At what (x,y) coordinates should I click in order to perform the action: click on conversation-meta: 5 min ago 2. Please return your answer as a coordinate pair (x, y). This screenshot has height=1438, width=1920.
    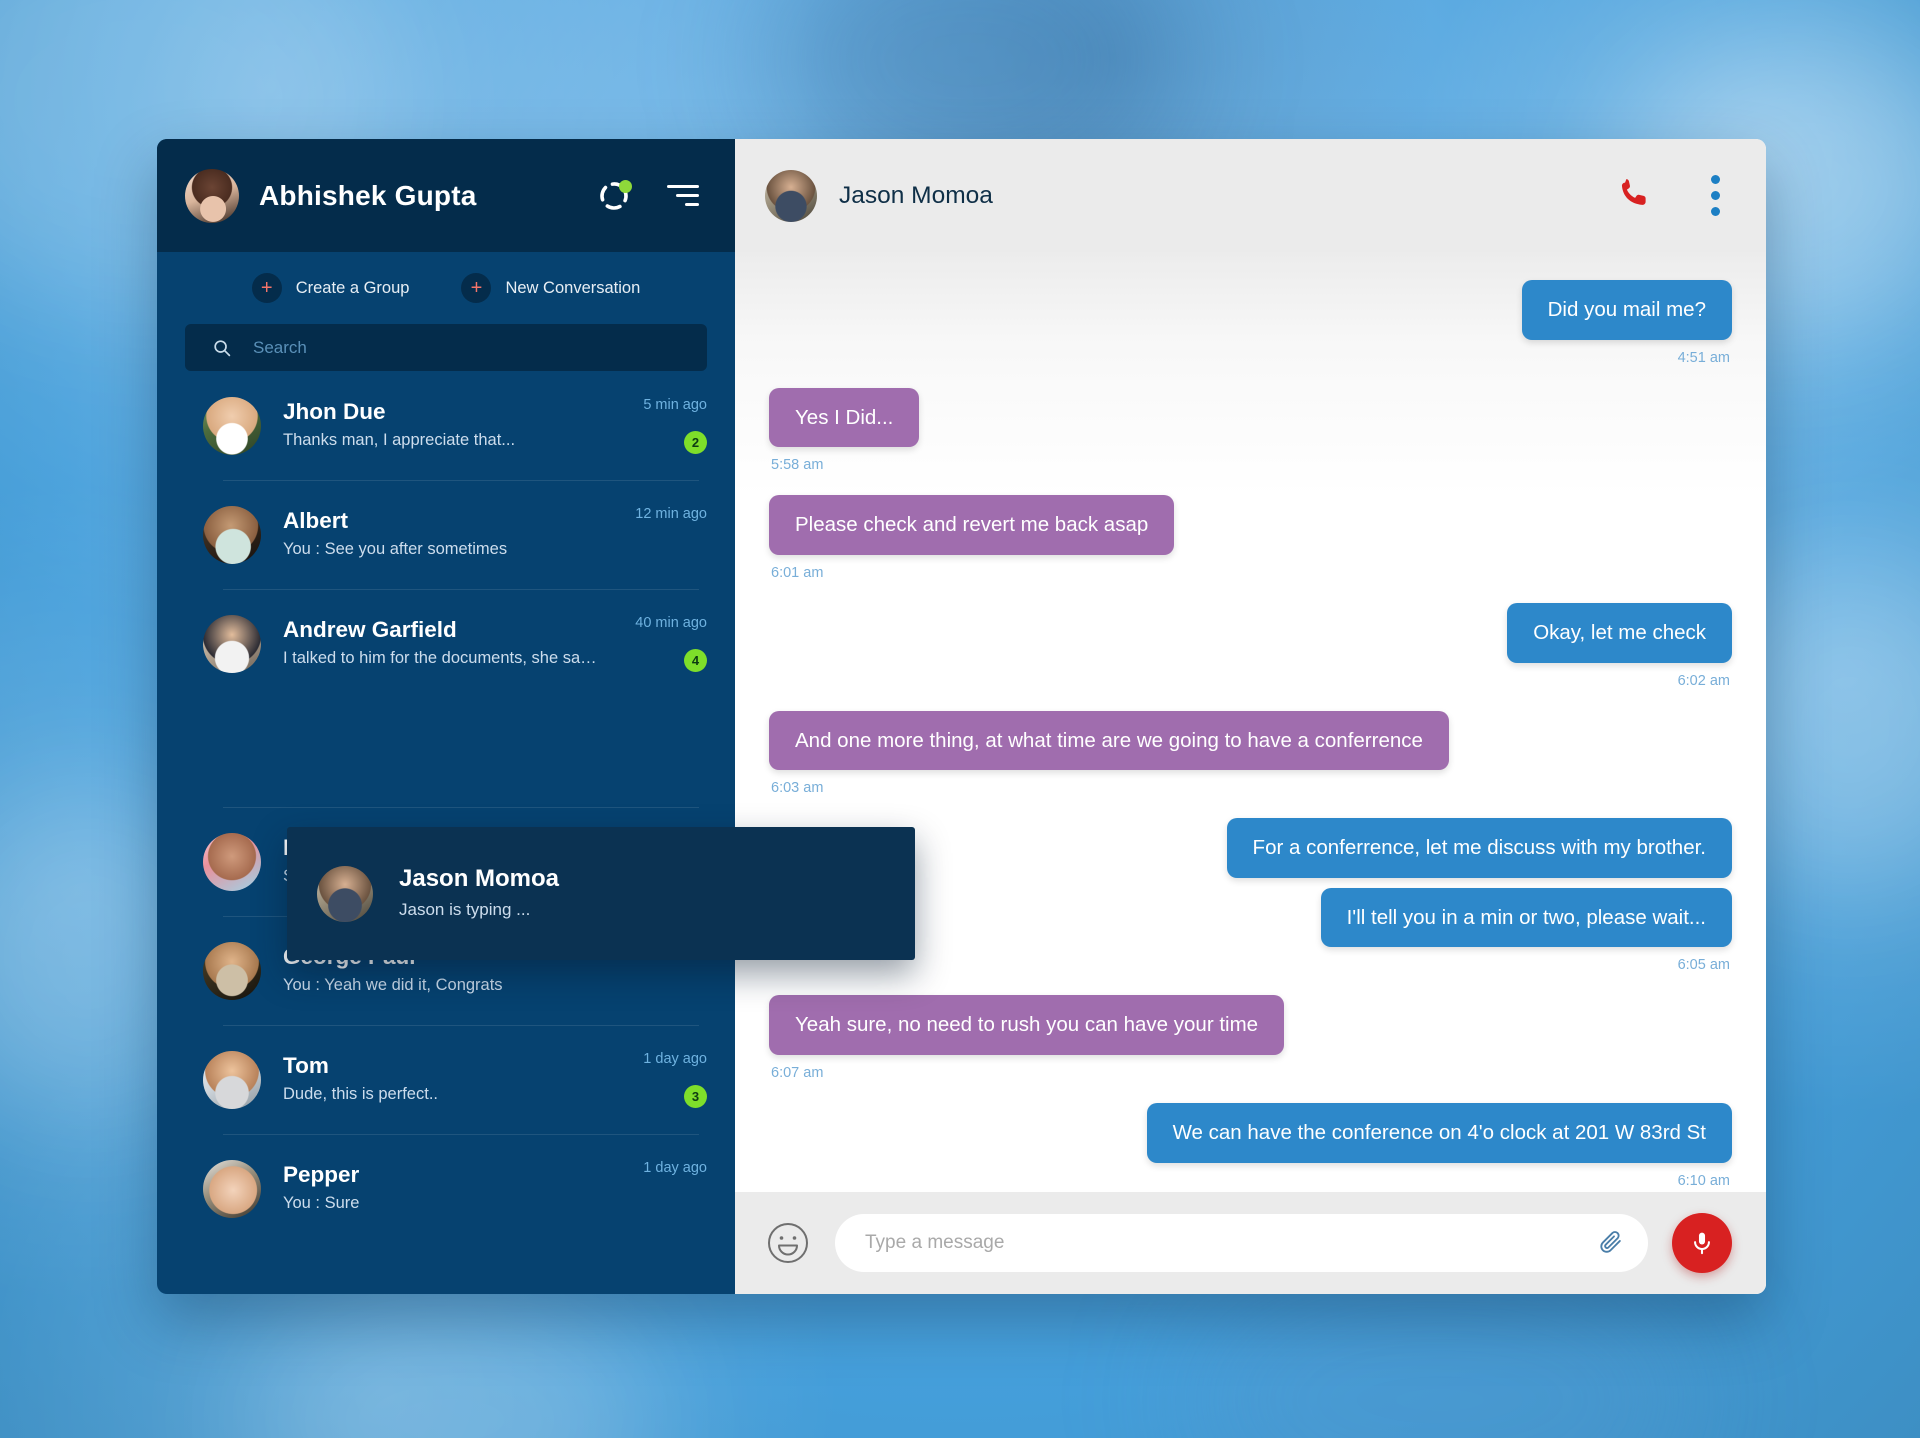
    Looking at the image, I should click on (653, 425).